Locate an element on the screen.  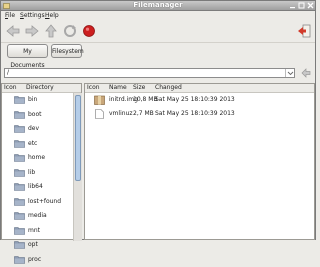
file-panel-header: Icon Name Size Changed is located at coordinates (199, 88).